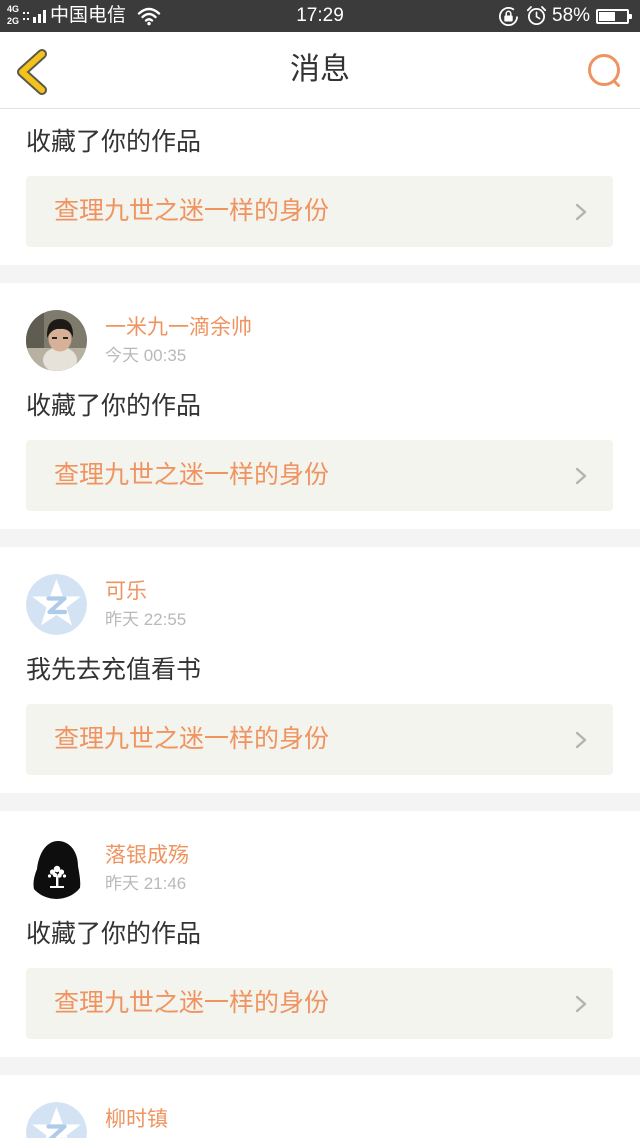 The height and width of the screenshot is (1138, 640). I want to click on message-card: 收藏了你的作品 查理九世之迷一样的身份, so click(320, 187).